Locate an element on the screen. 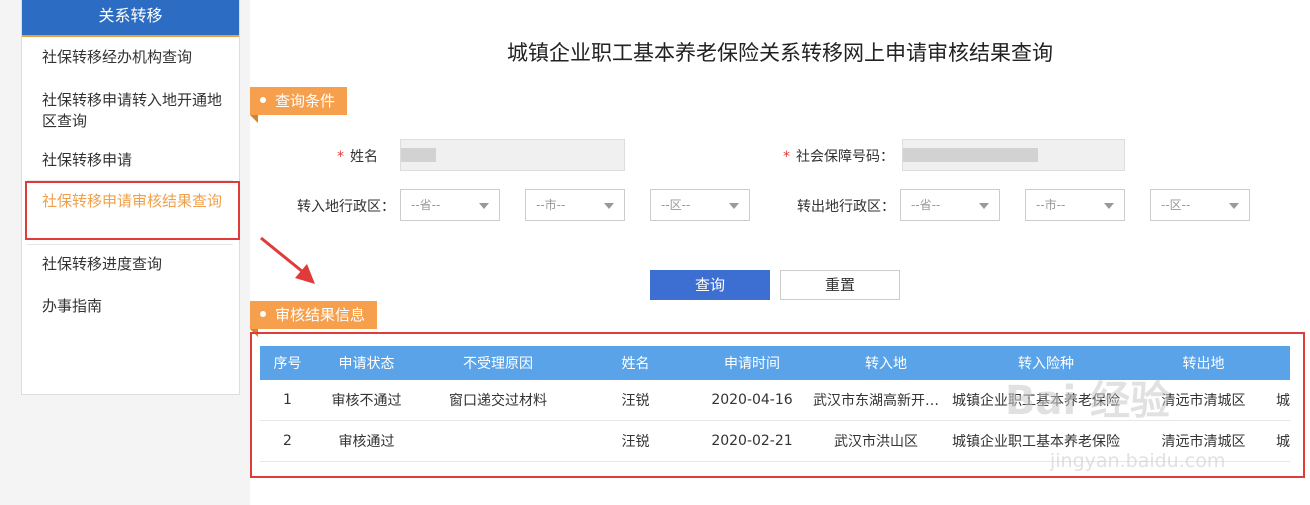 This screenshot has width=1310, height=505. ssn-input is located at coordinates (1013, 155).